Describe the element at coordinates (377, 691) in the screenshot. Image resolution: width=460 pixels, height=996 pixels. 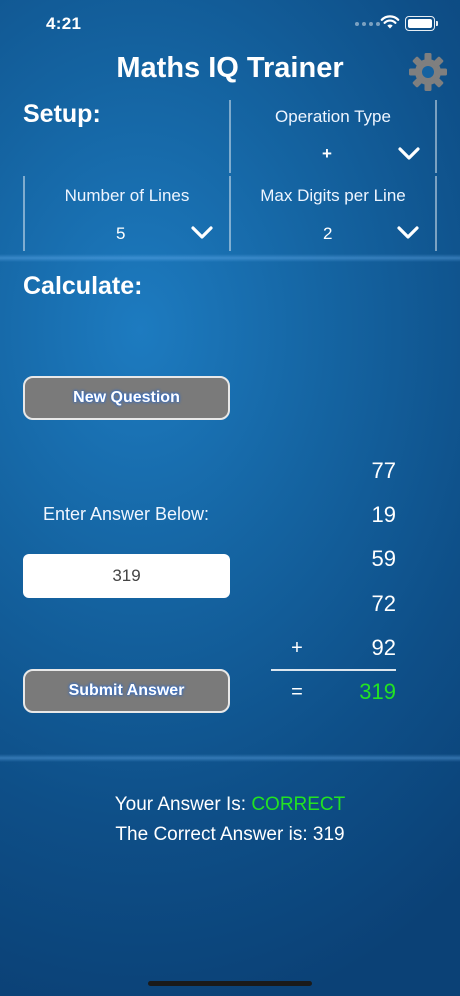
I see `total-value: 319` at that location.